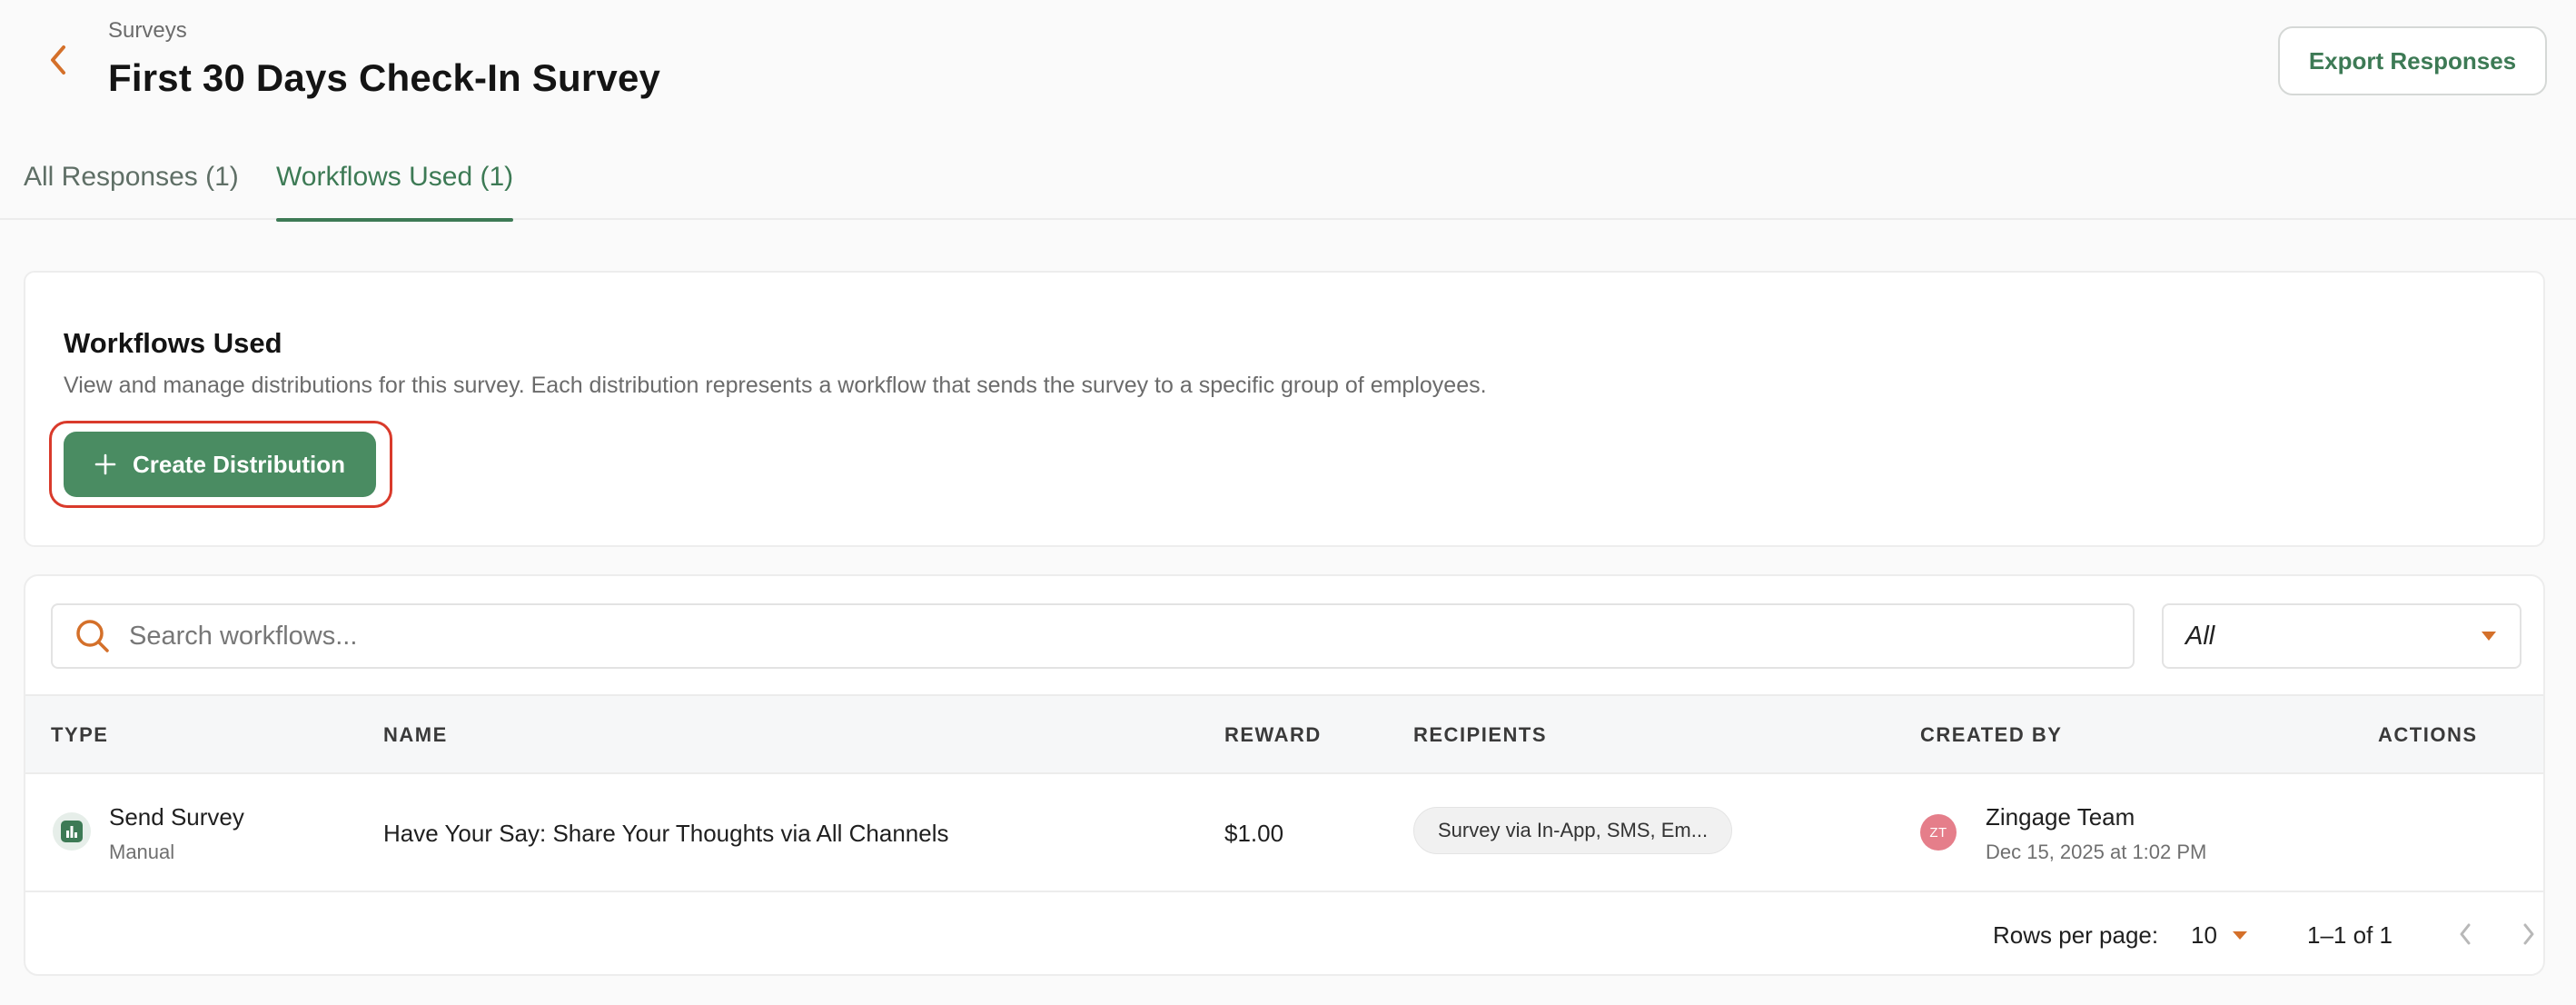  Describe the element at coordinates (131, 182) in the screenshot. I see `tab-all-responses: All Responses (1)` at that location.